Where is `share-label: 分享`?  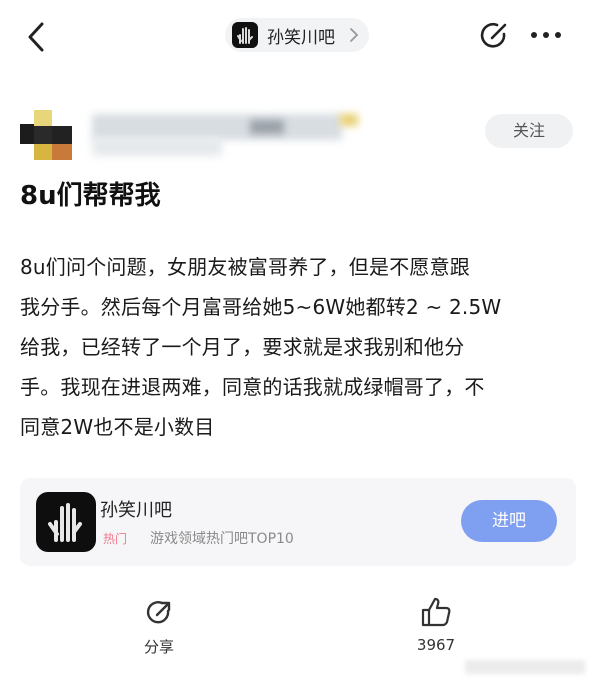
share-label: 分享 is located at coordinates (158, 647).